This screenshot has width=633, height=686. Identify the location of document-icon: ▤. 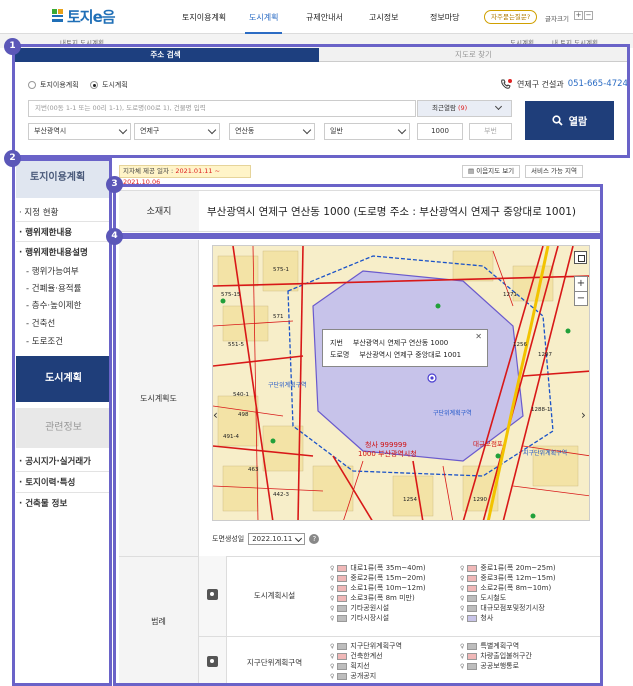
(472, 171).